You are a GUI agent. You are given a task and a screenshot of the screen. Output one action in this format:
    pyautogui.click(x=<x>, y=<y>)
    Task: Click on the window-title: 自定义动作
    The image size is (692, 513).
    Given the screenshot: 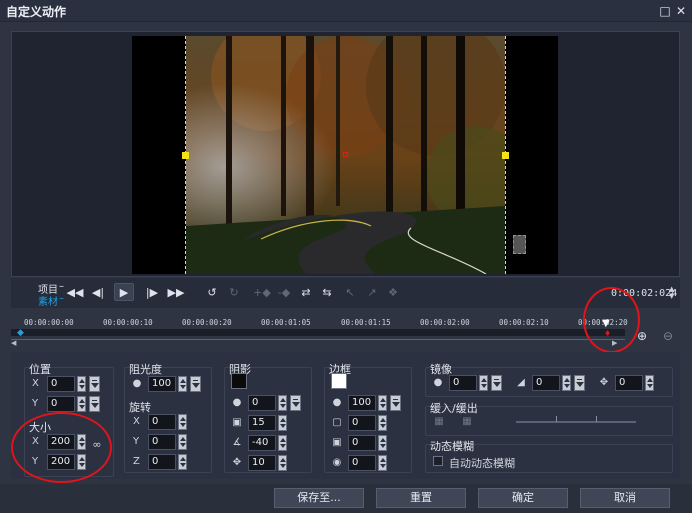 What is the action you would take?
    pyautogui.click(x=36, y=12)
    